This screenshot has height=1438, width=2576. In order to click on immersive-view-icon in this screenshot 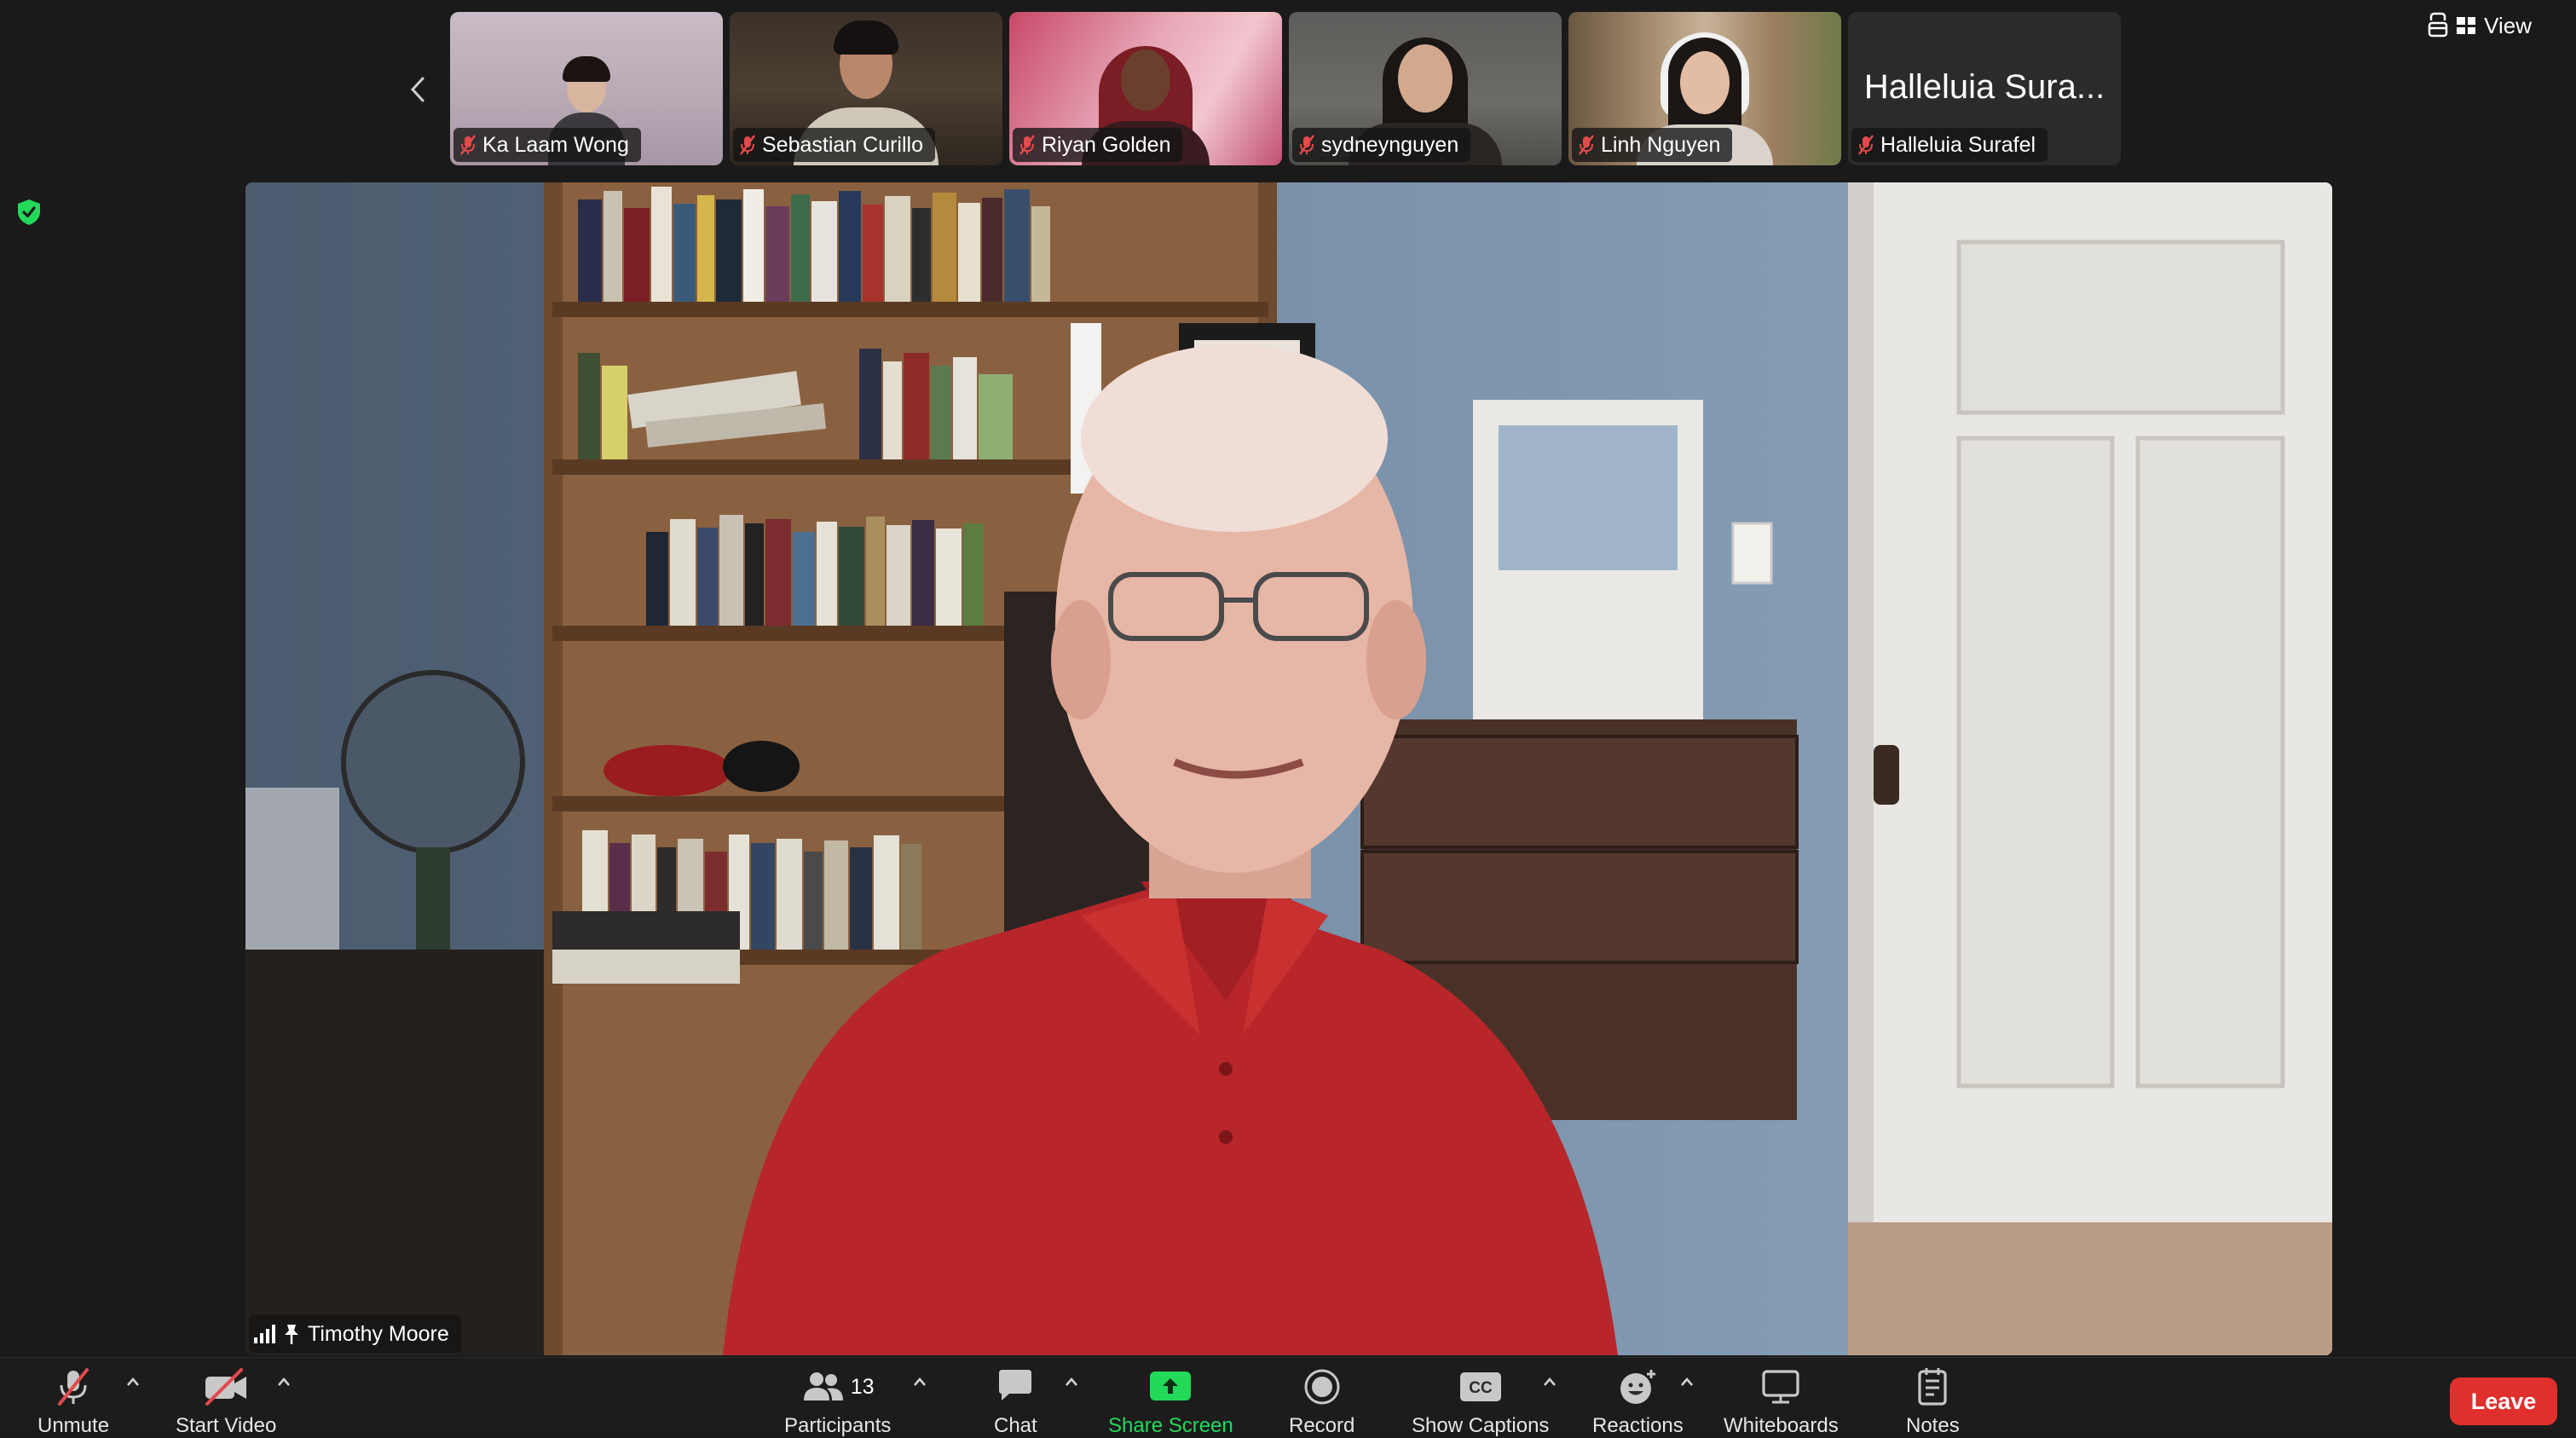, I will do `click(2438, 25)`.